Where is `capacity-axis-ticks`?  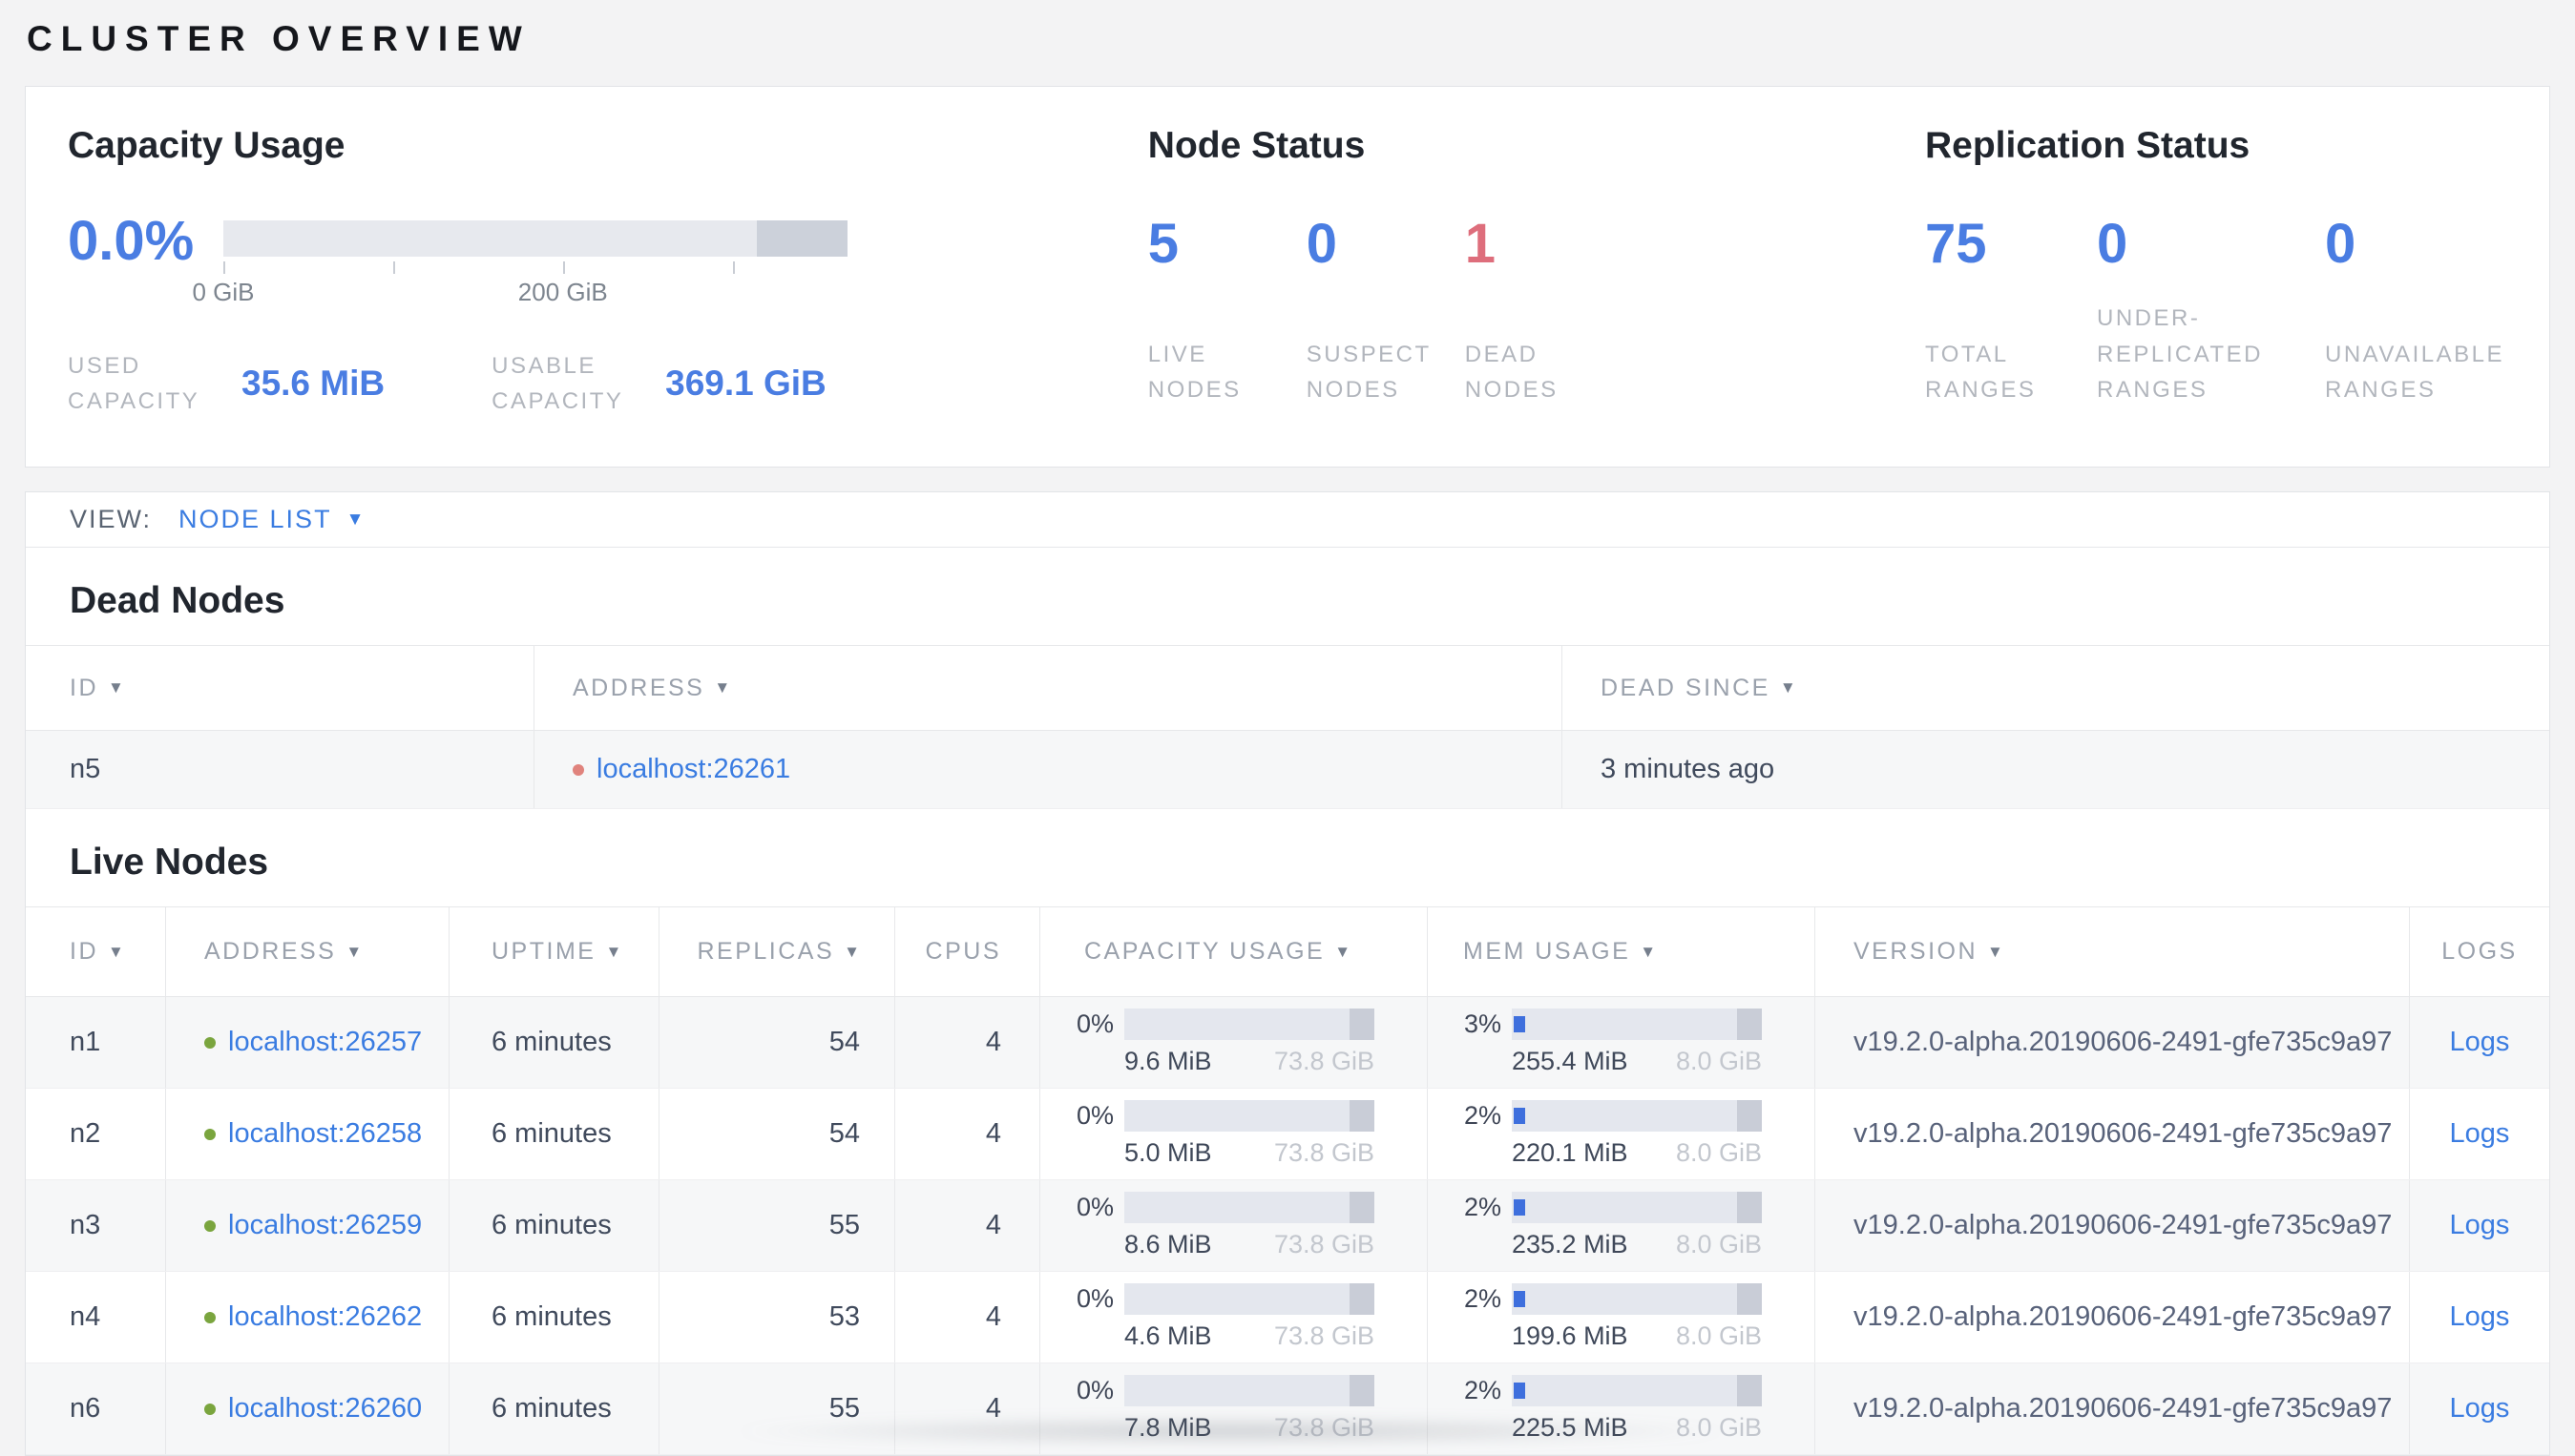 capacity-axis-ticks is located at coordinates (535, 267).